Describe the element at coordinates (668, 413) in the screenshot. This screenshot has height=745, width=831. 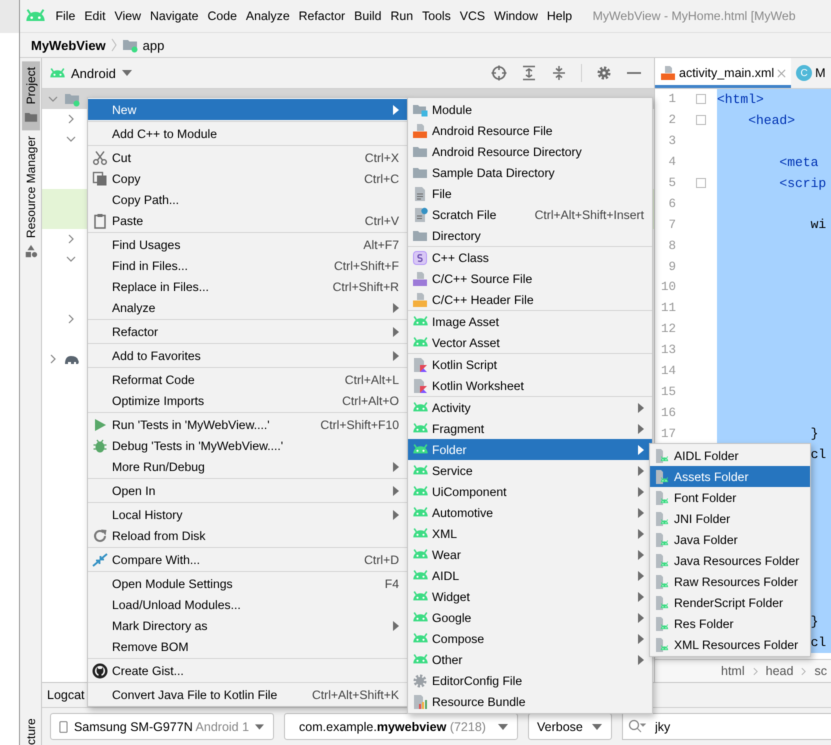
I see `line-number: 16` at that location.